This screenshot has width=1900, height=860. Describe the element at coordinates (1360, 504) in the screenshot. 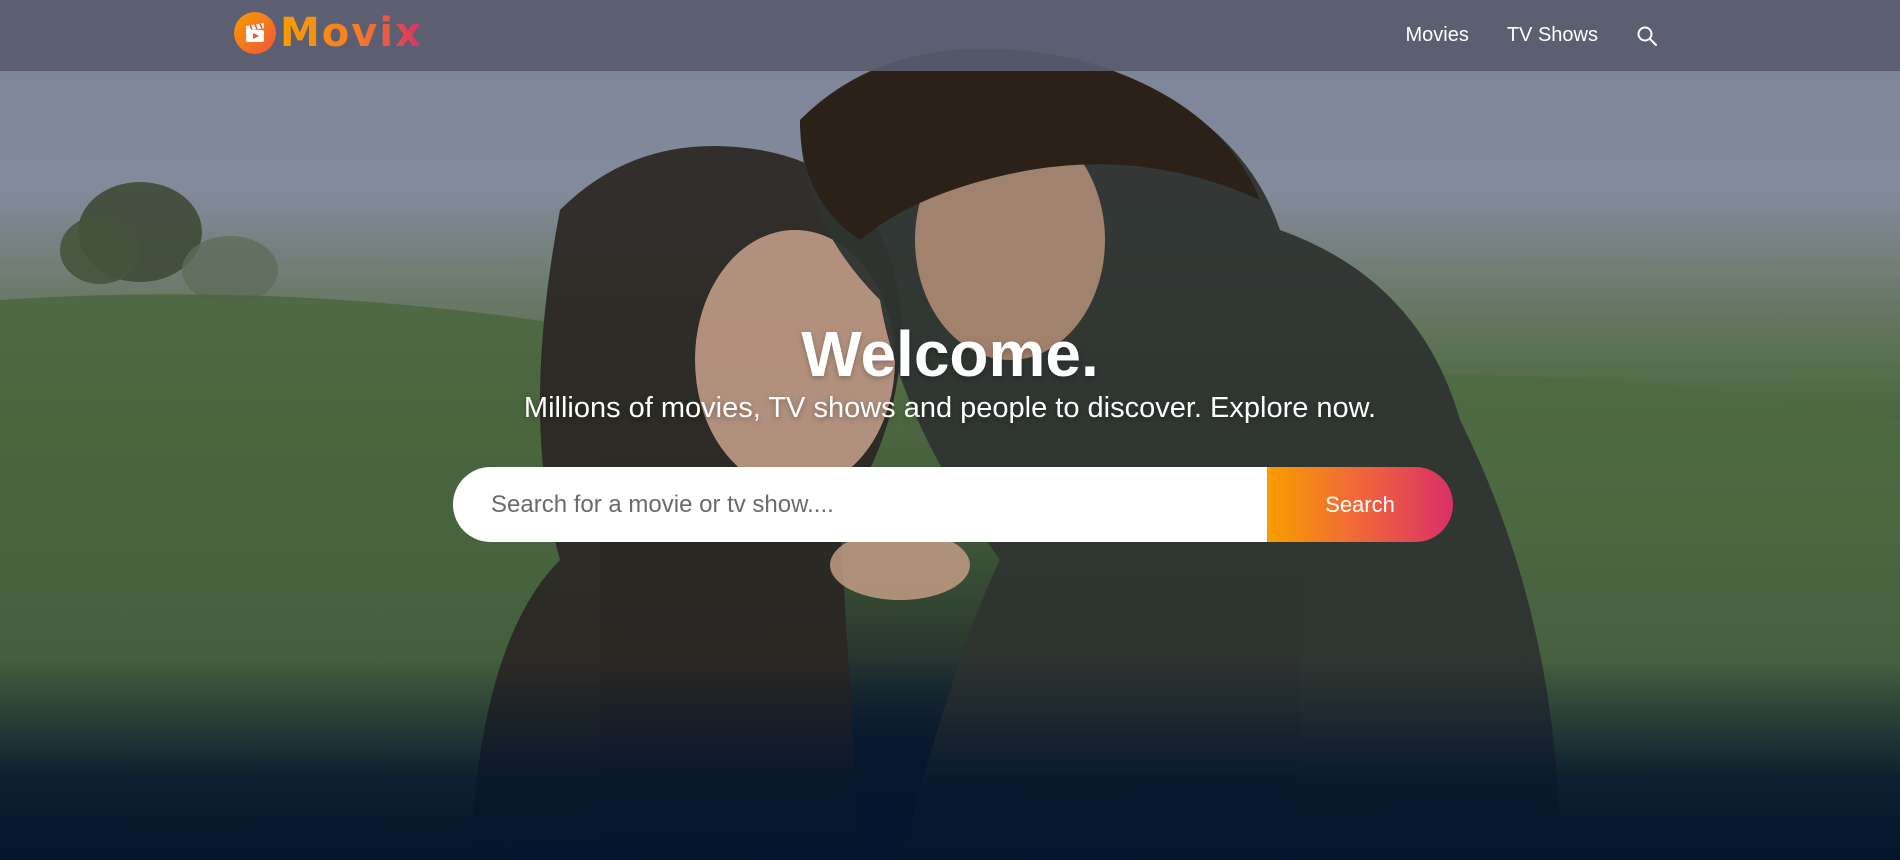

I see `search-button: Search` at that location.